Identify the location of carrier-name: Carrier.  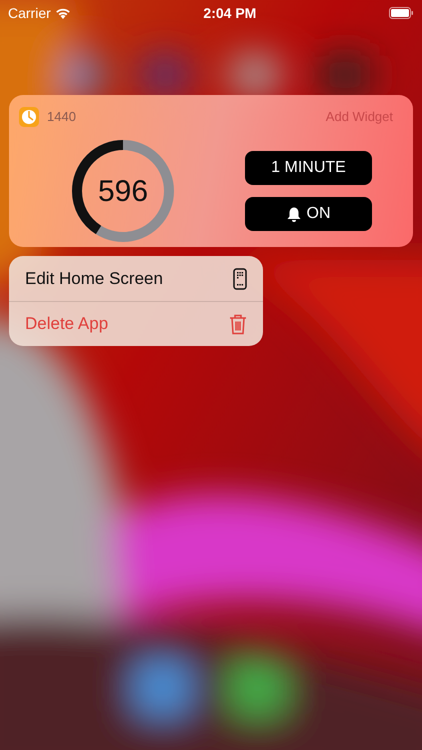
(29, 13).